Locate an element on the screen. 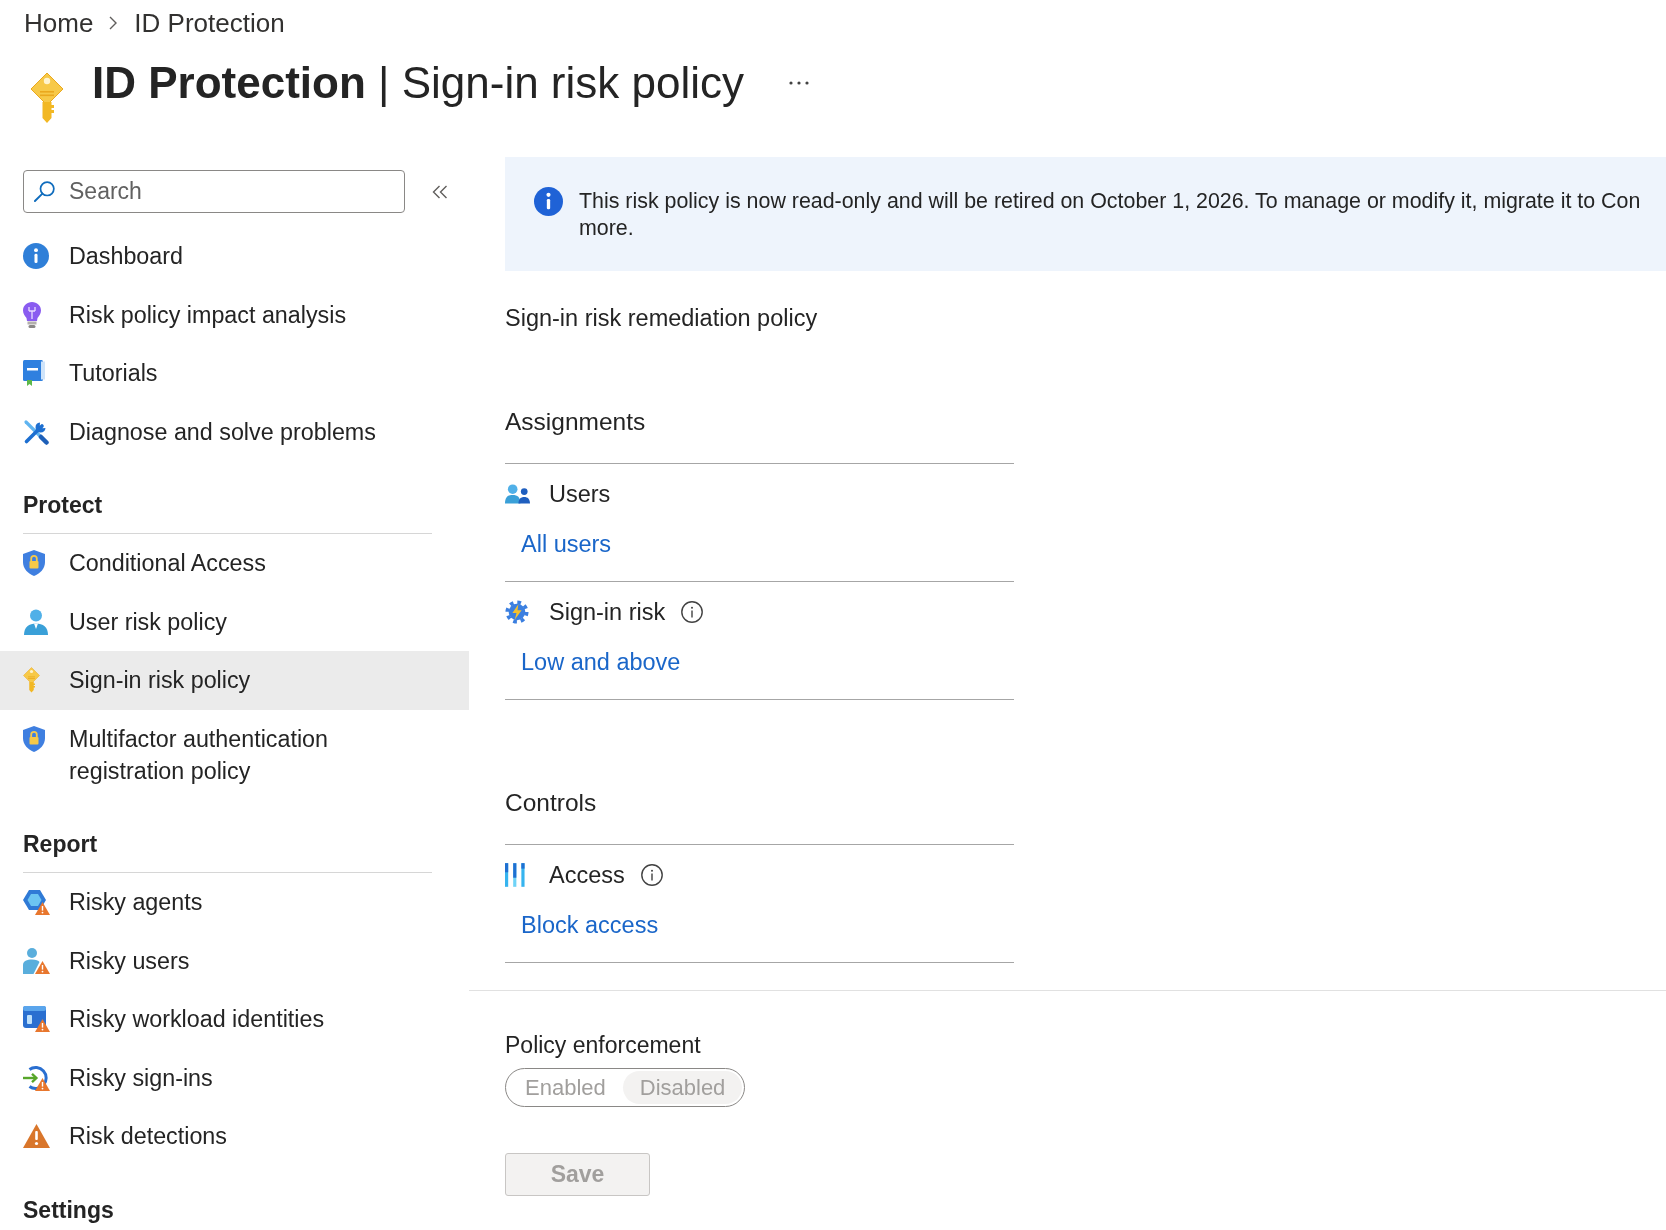 The height and width of the screenshot is (1230, 1666). book-icon is located at coordinates (34, 373).